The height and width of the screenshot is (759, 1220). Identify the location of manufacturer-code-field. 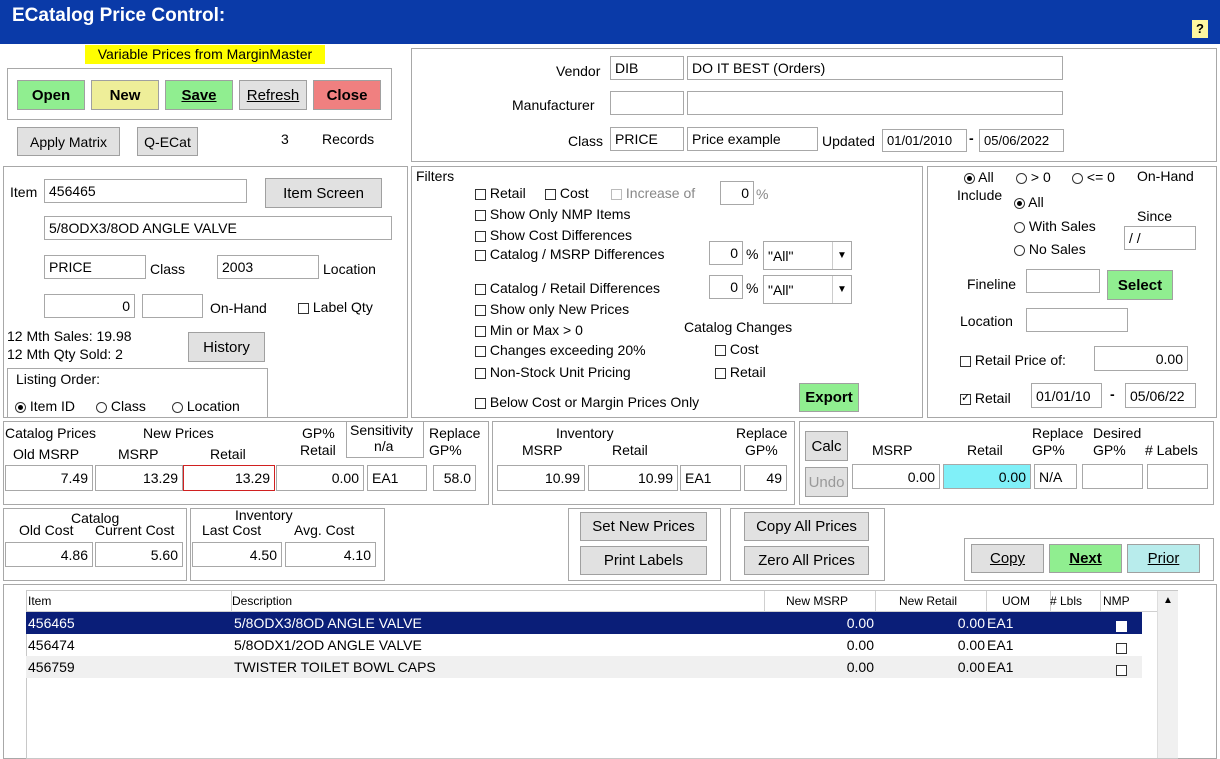
(647, 103).